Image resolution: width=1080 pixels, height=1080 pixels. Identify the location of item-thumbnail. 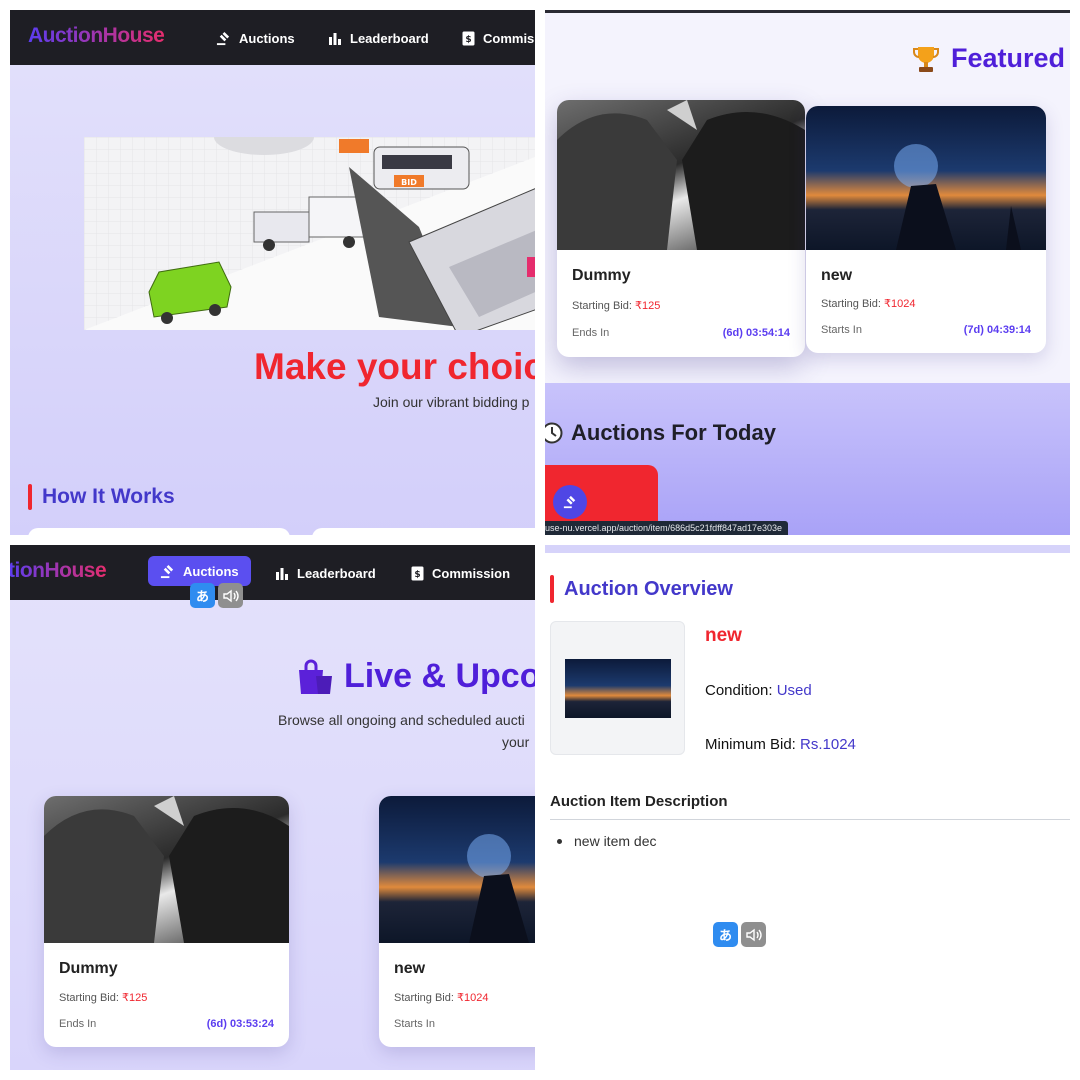
(617, 688).